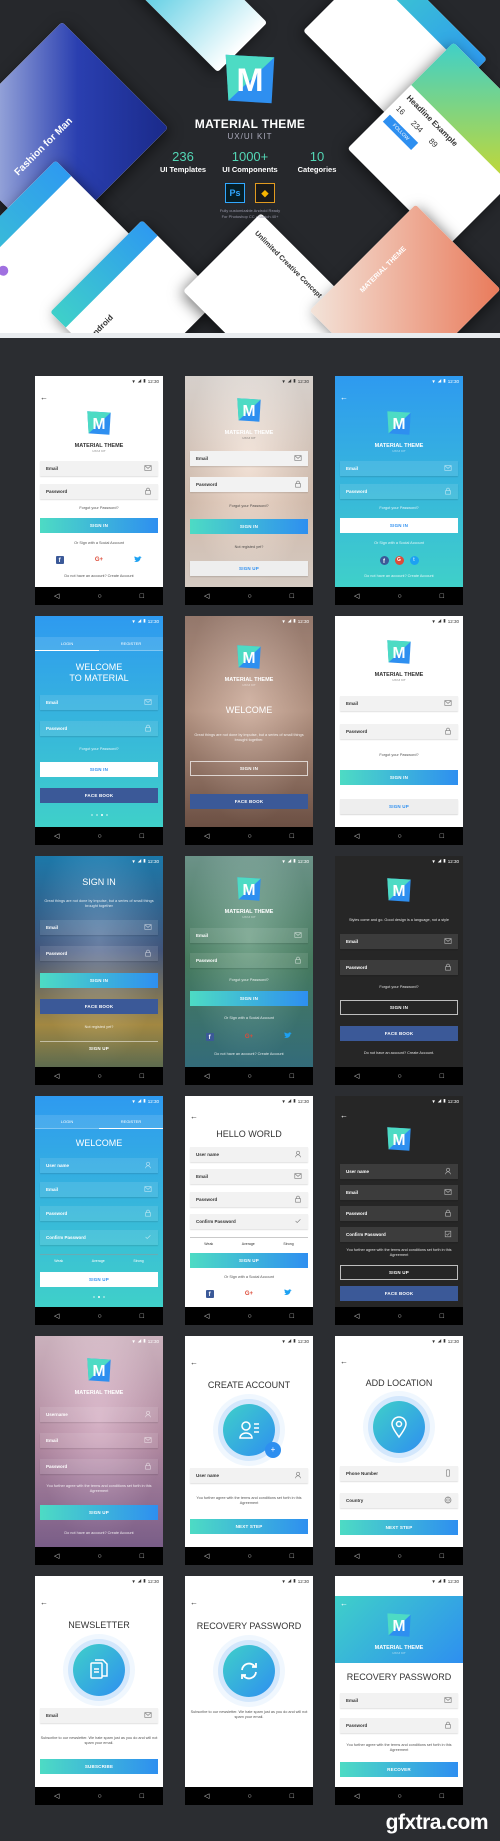  Describe the element at coordinates (131, 1122) in the screenshot. I see `tab-register: REGISTER` at that location.